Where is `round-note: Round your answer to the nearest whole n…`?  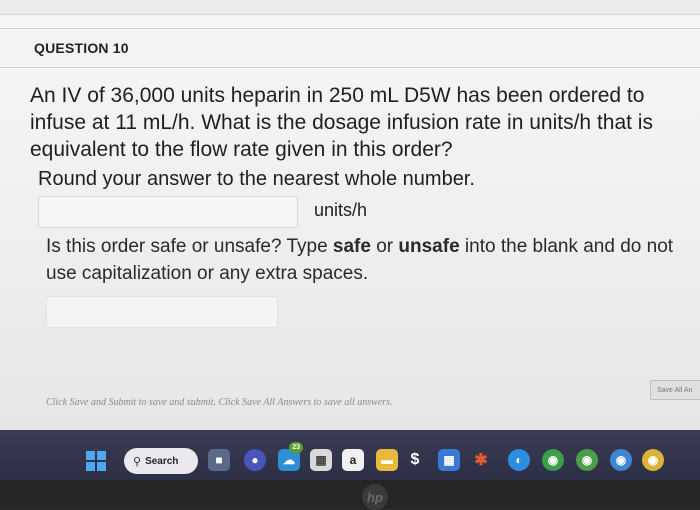 round-note: Round your answer to the nearest whole n… is located at coordinates (256, 179).